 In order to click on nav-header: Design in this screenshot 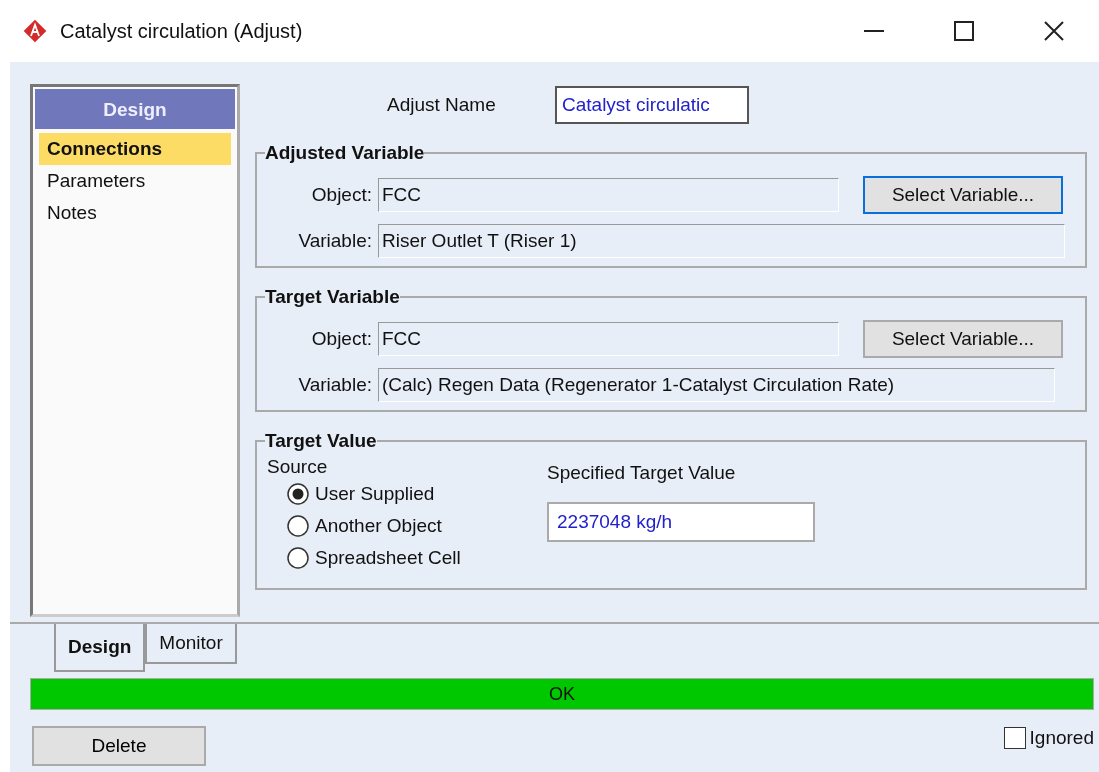, I will do `click(135, 109)`.